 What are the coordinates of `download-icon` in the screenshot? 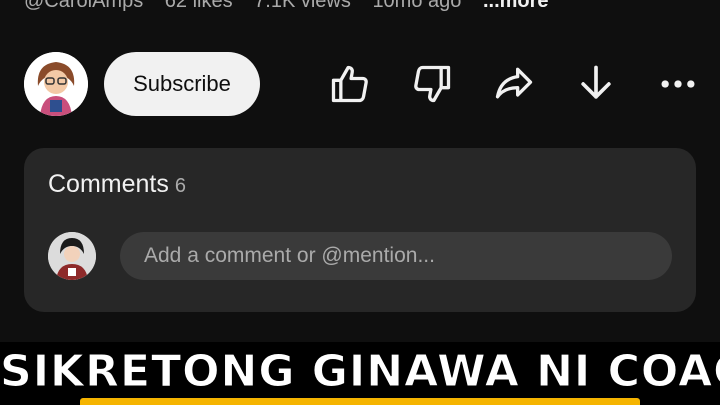 It's located at (596, 82).